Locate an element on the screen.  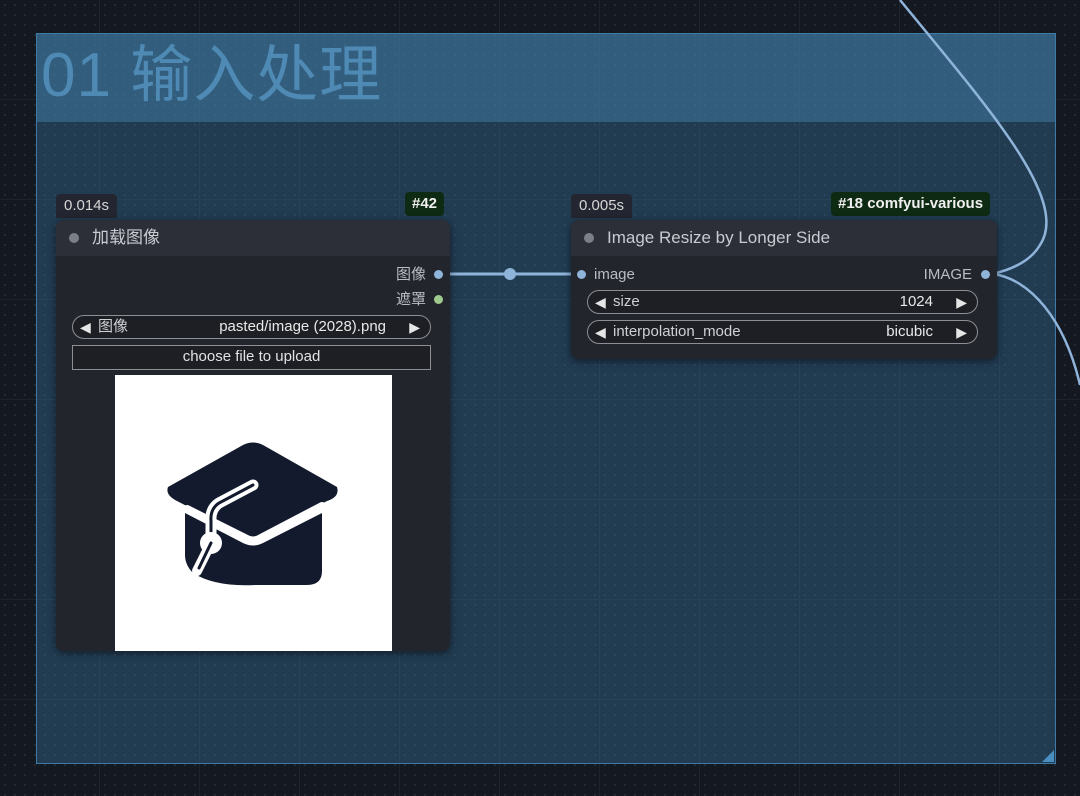
widget-name: size is located at coordinates (626, 301).